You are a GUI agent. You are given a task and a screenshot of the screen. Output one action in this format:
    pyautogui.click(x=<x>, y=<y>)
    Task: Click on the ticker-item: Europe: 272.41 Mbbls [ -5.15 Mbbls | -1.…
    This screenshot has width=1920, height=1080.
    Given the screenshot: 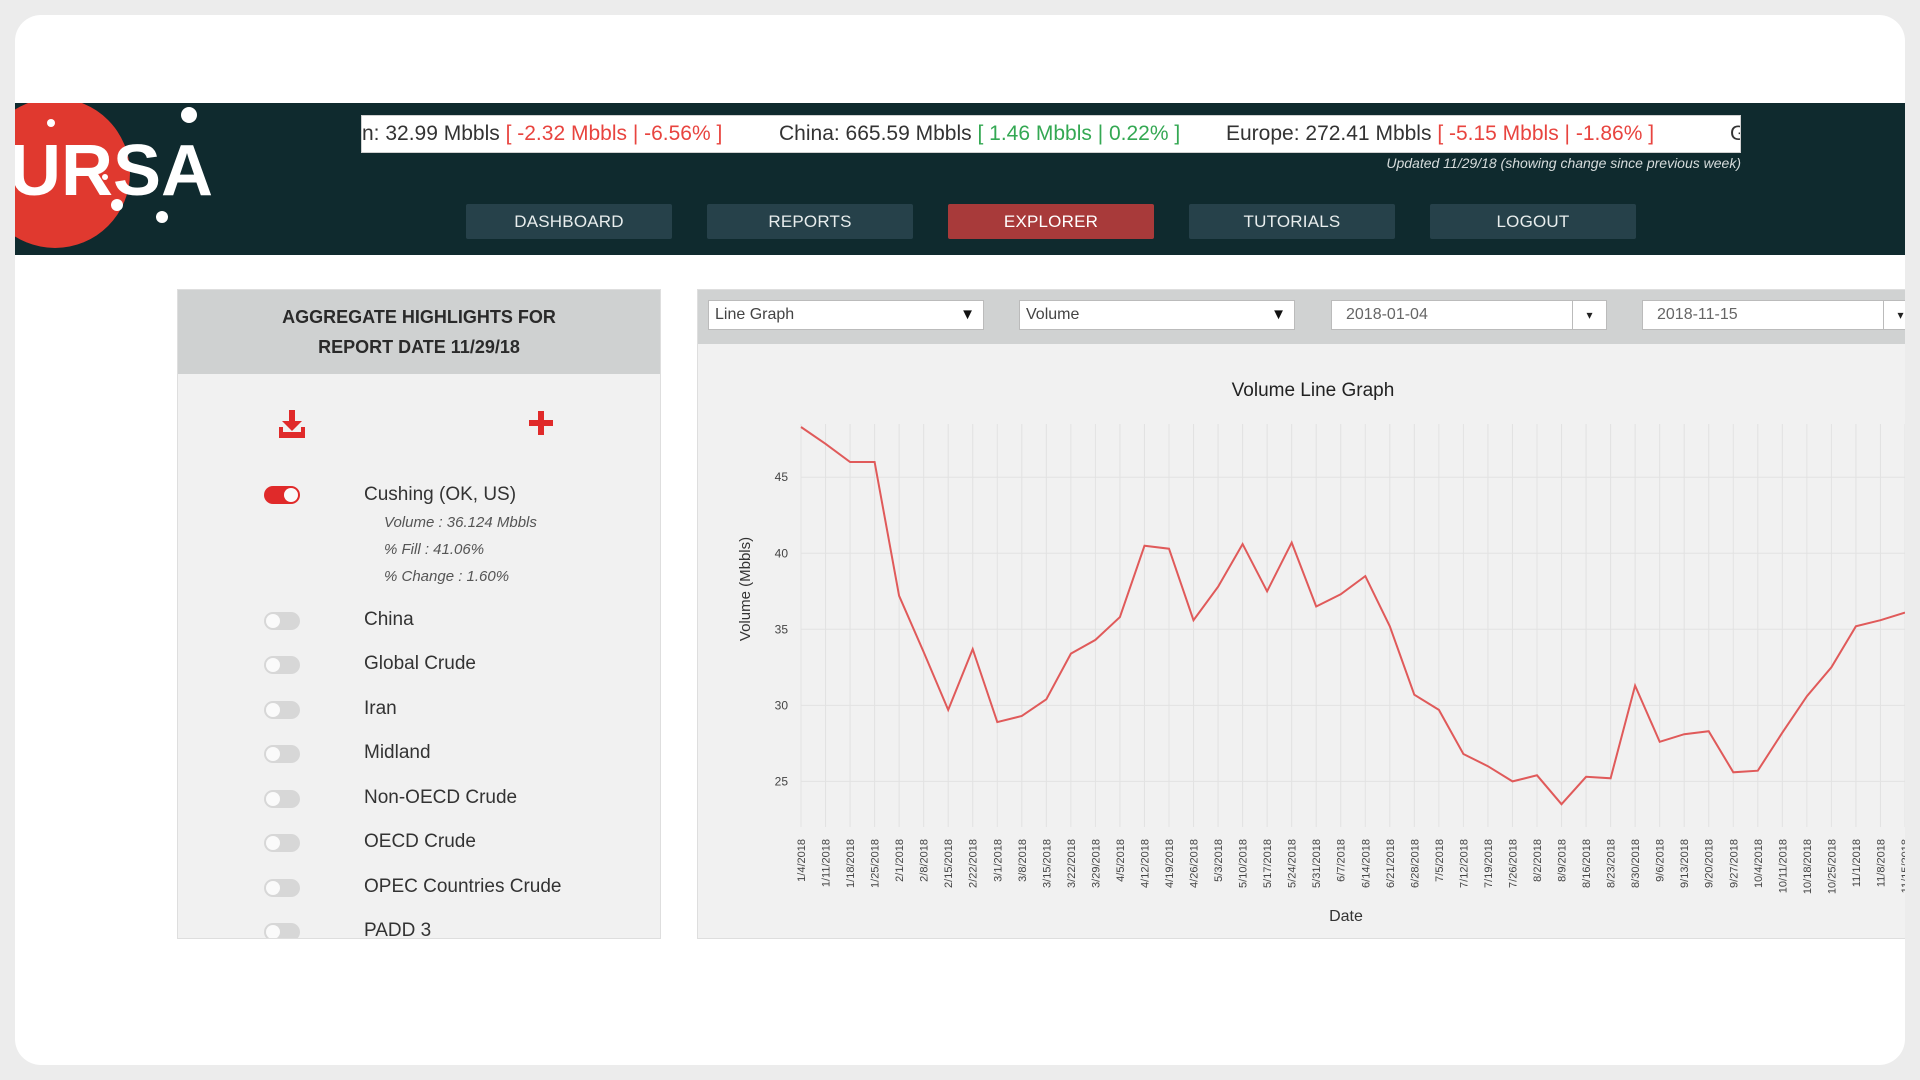 What is the action you would take?
    pyautogui.click(x=1440, y=133)
    